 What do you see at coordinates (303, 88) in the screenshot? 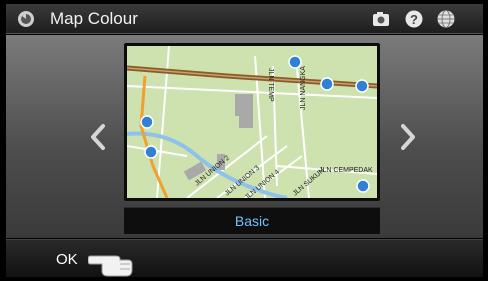
I see `street-label: JLN NANGKA` at bounding box center [303, 88].